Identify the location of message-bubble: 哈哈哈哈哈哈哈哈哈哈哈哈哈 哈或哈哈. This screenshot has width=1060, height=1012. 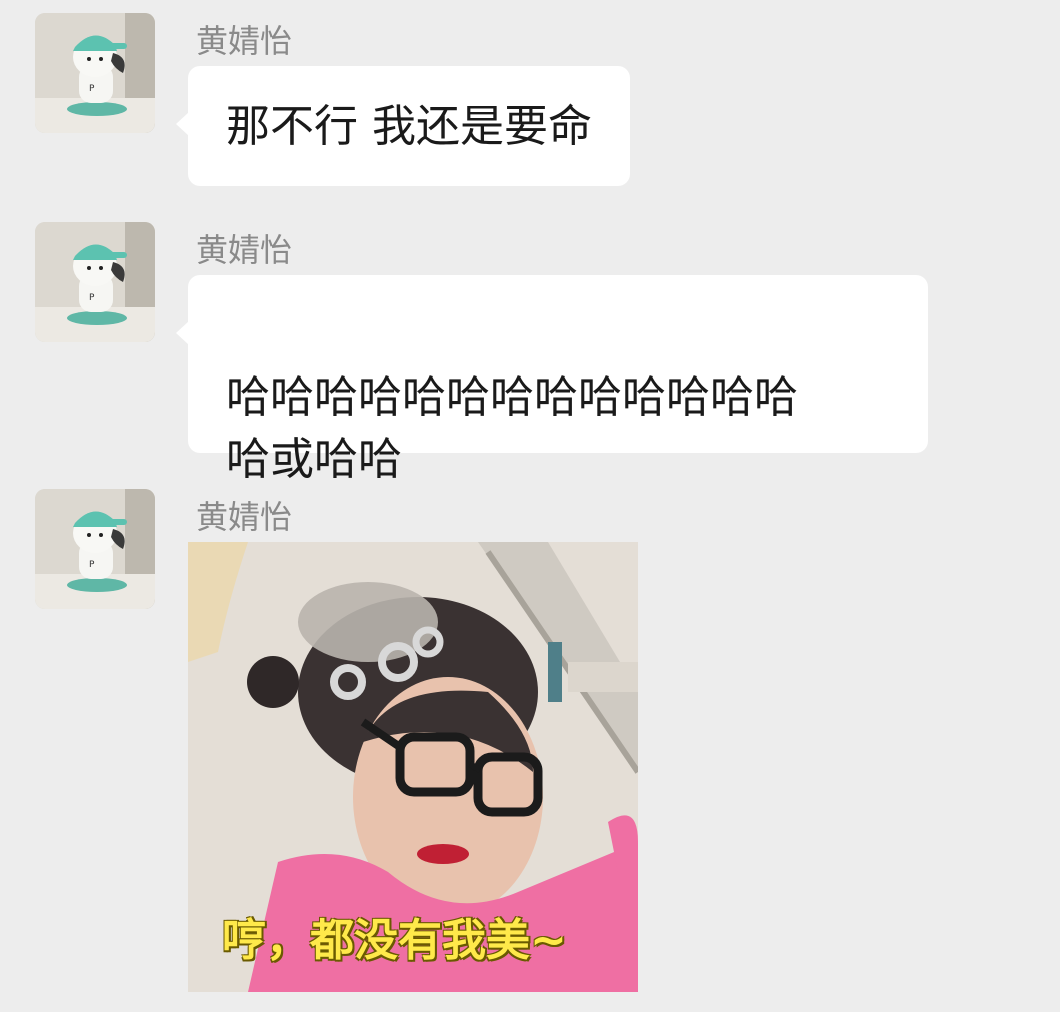
(552, 380).